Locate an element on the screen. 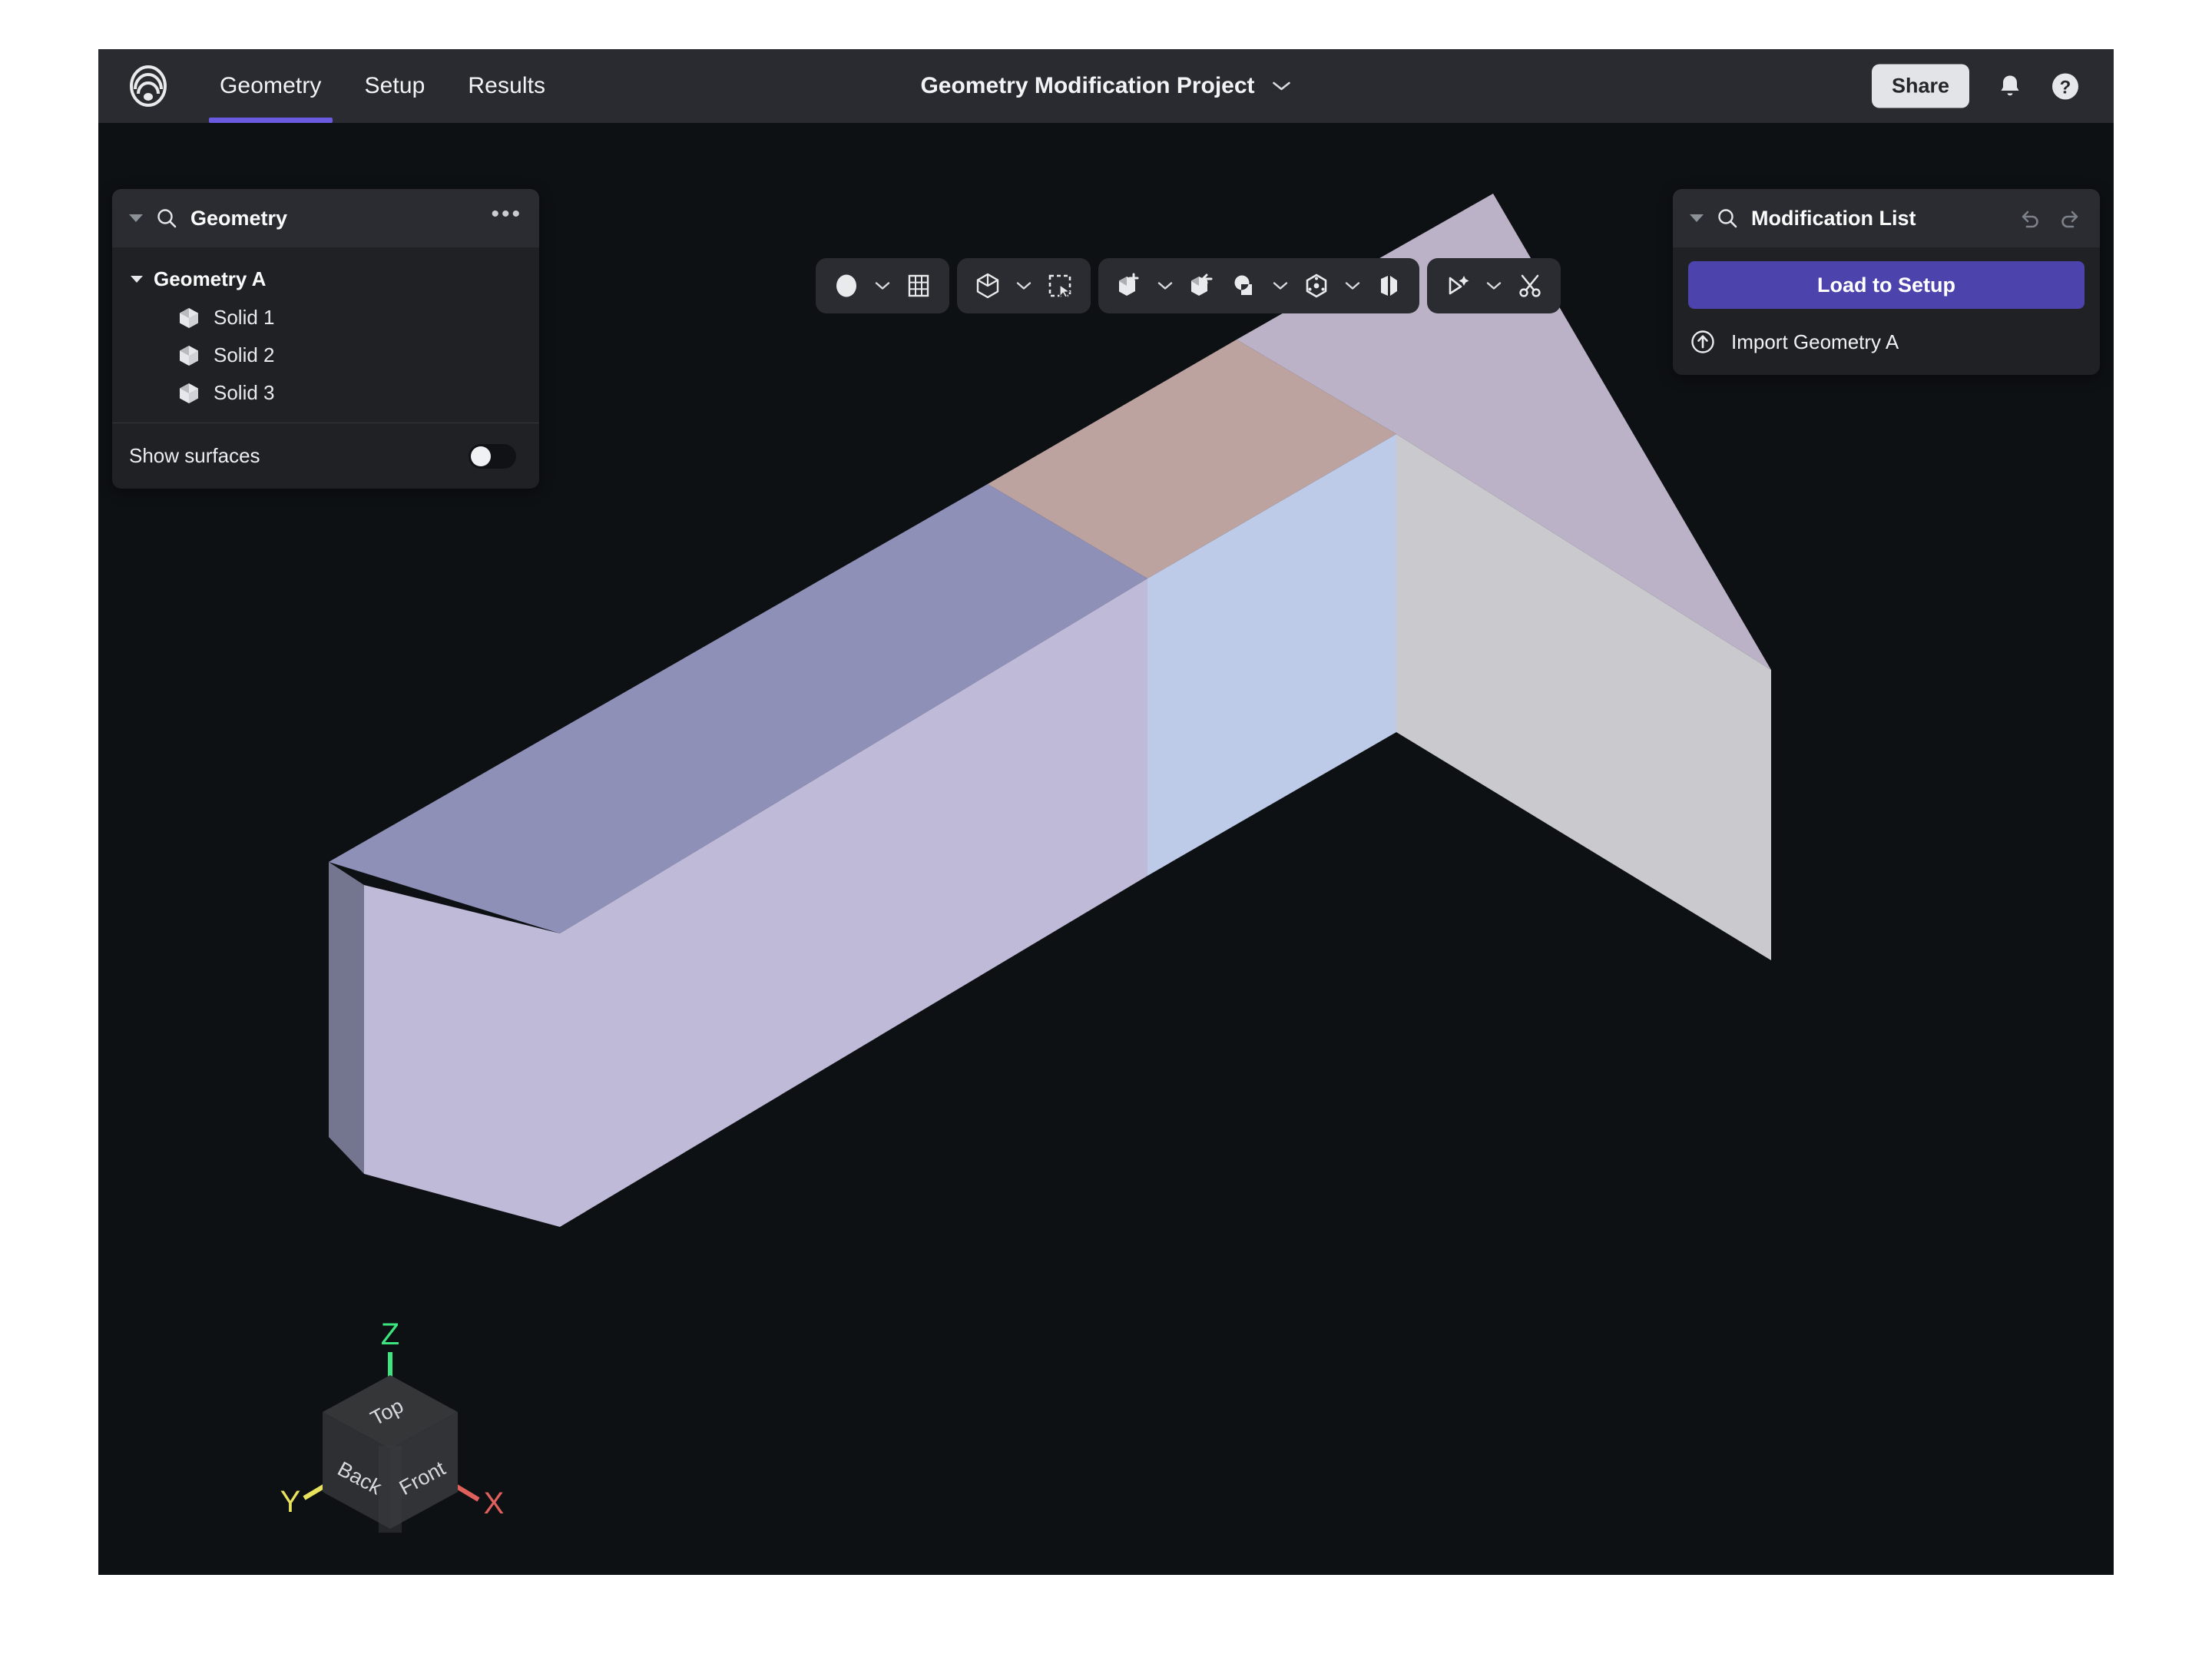  subtract-solid-button is located at coordinates (1201, 285).